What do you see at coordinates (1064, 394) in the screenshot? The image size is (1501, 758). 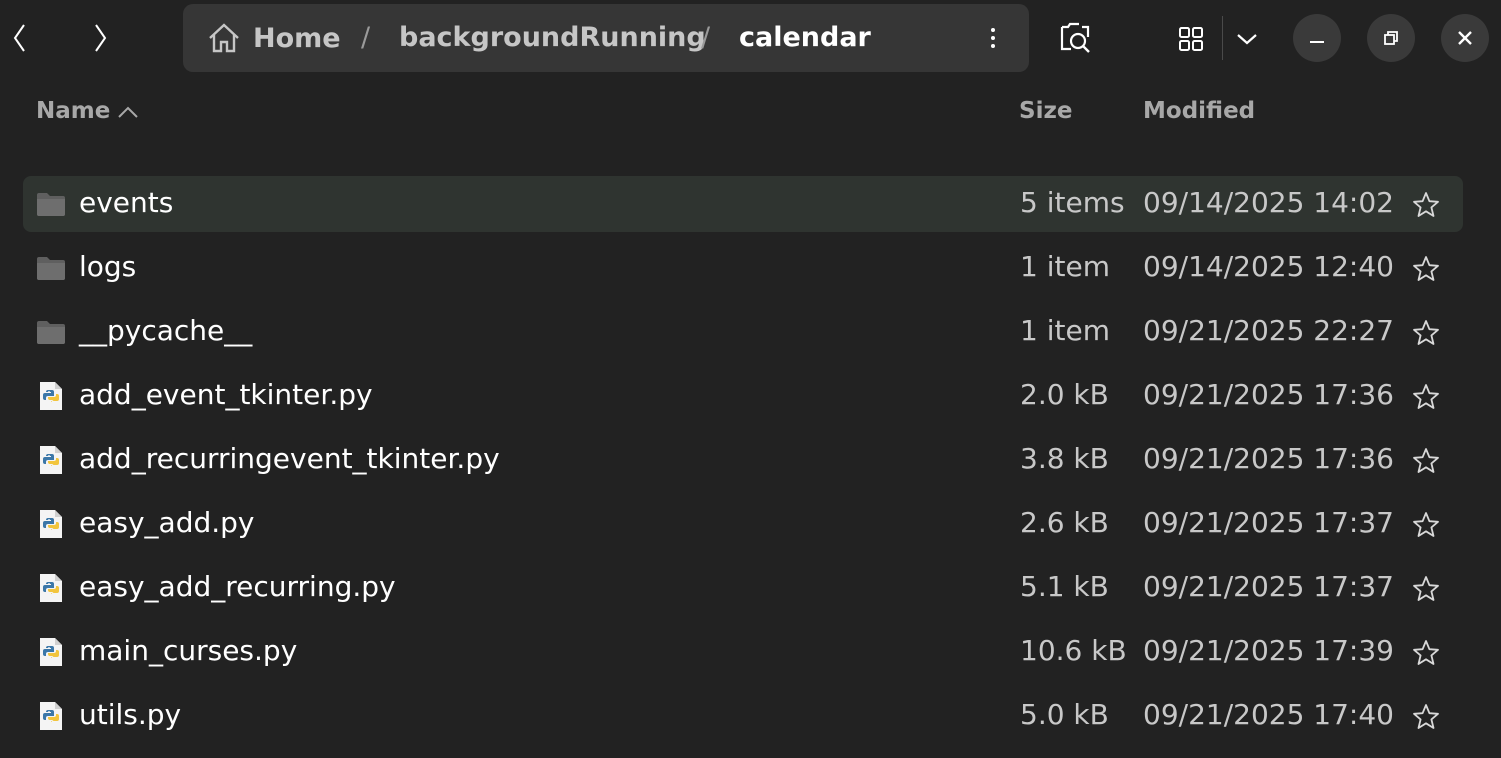 I see `file-size: 2.0 kB` at bounding box center [1064, 394].